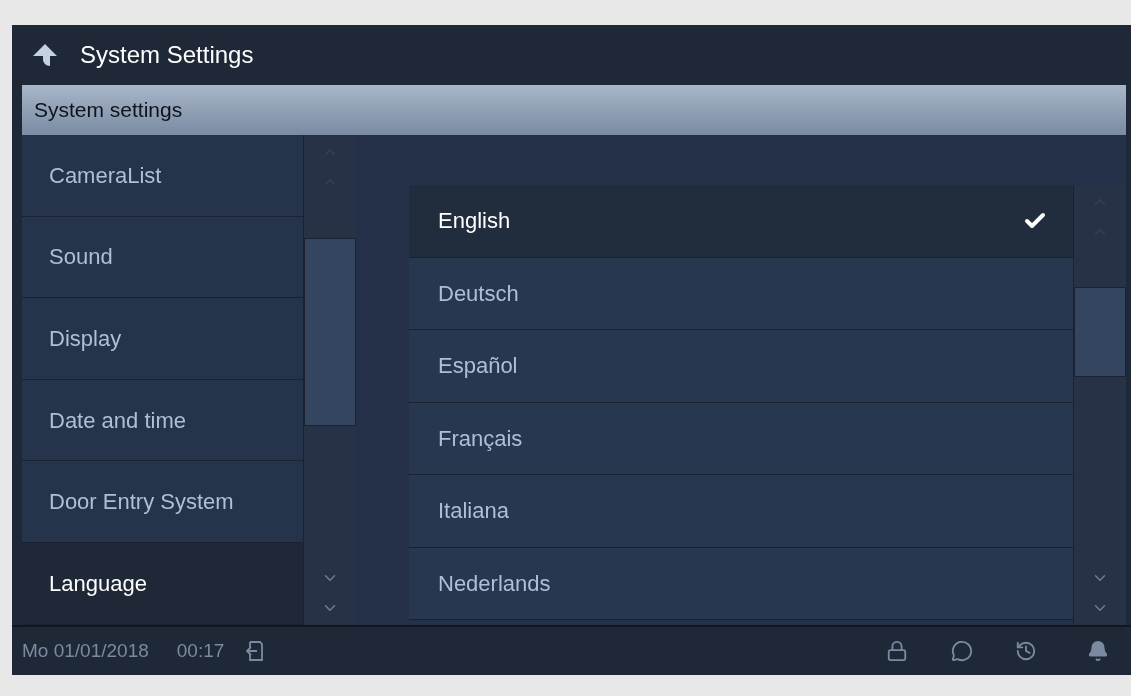  Describe the element at coordinates (741, 366) in the screenshot. I see `language-option: Español` at that location.